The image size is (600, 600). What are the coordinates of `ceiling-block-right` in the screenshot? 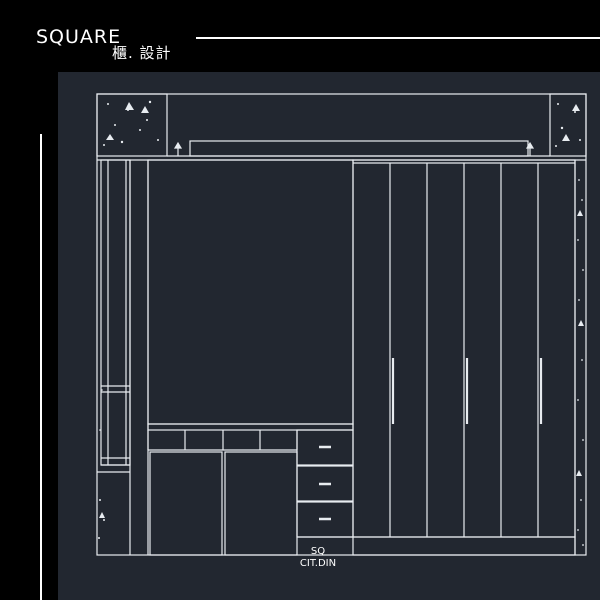 It's located at (568, 125).